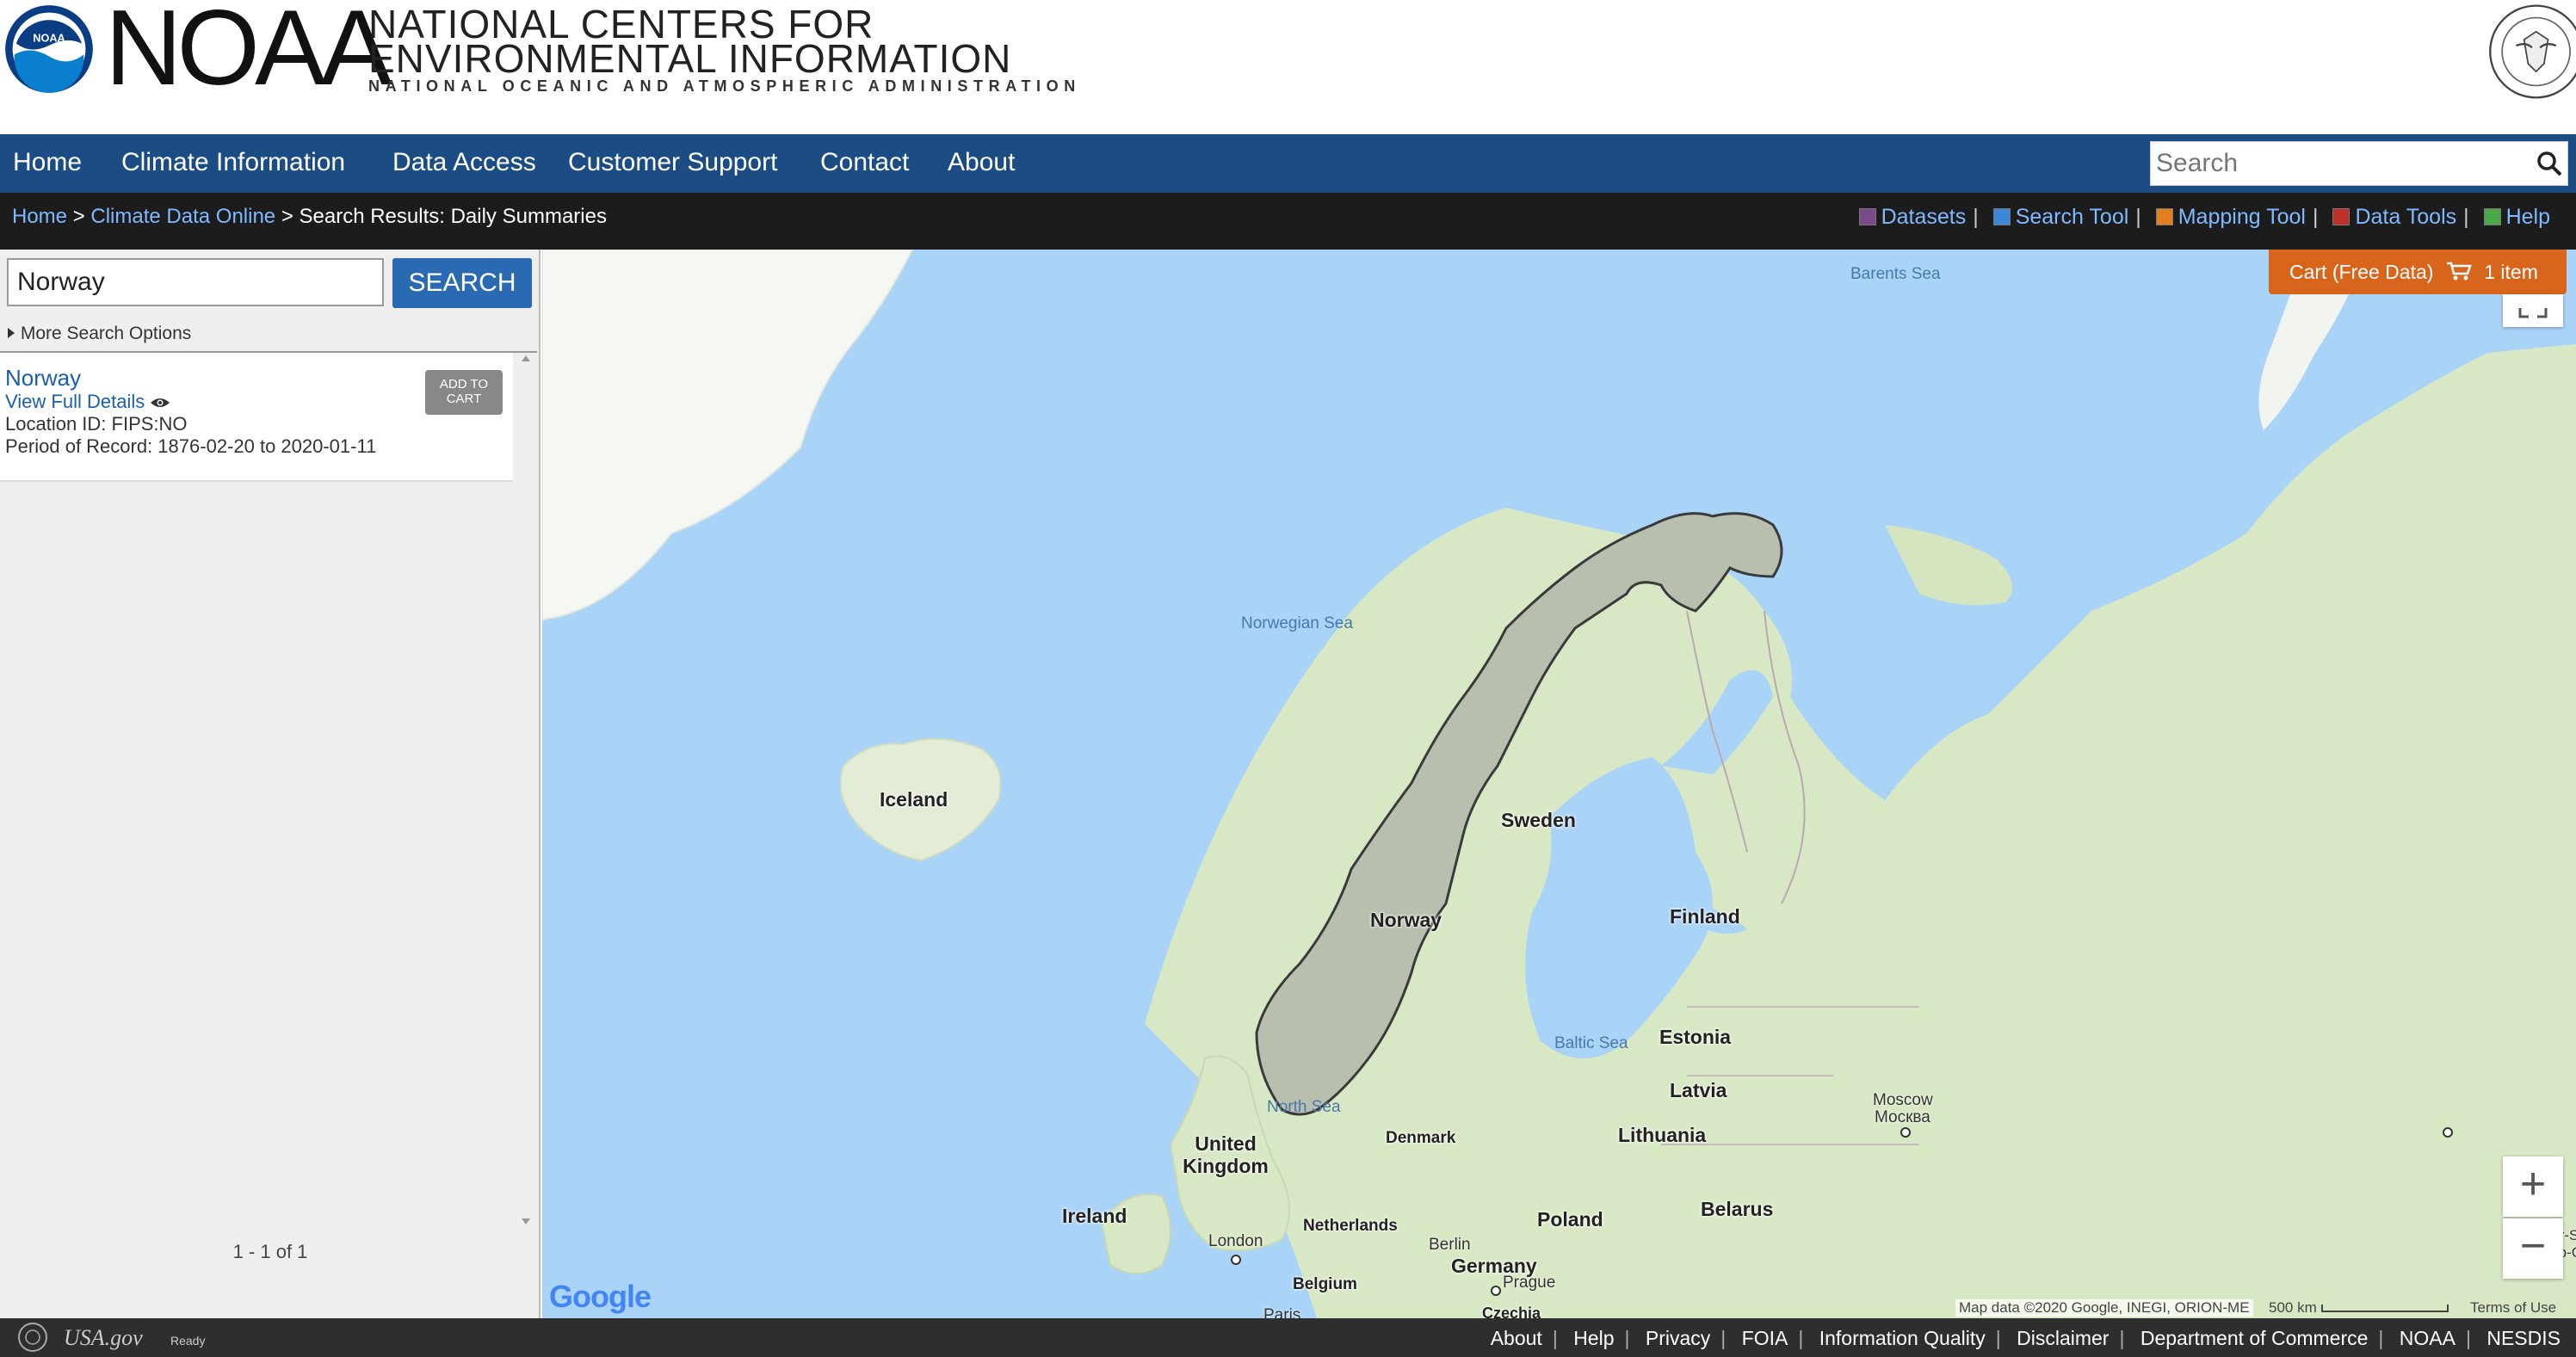 This screenshot has width=2576, height=1357. I want to click on usagov-link: USA.gov, so click(103, 1338).